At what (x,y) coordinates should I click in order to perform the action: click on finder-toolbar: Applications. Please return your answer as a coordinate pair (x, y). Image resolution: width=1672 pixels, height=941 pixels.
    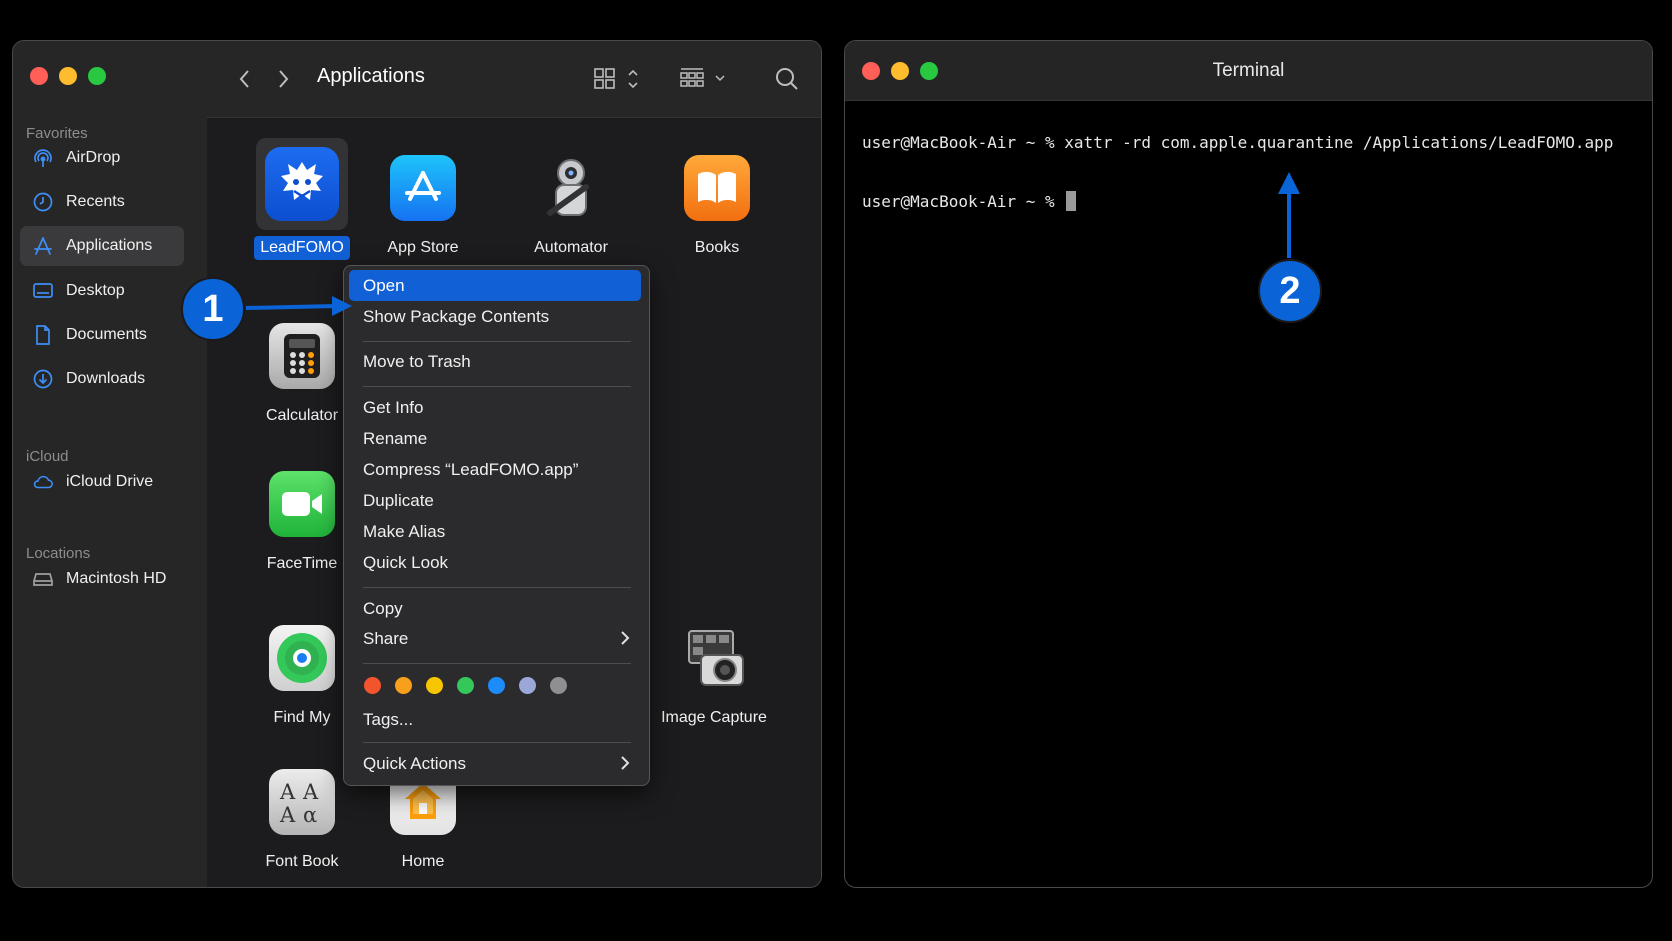
    Looking at the image, I should click on (514, 79).